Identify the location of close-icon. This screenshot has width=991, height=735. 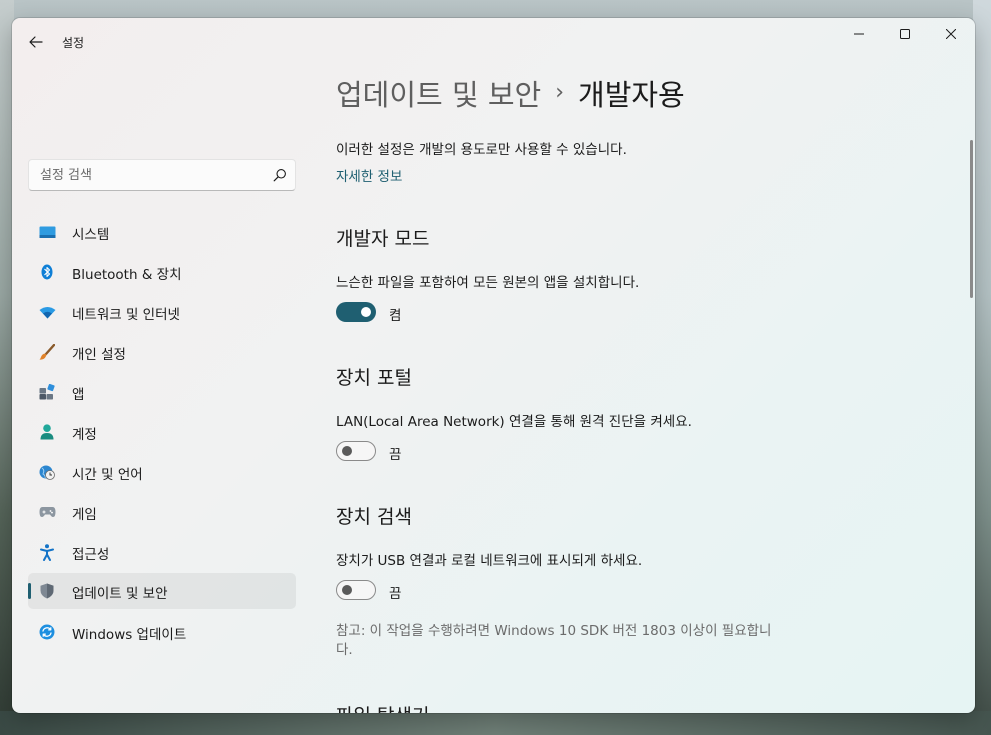
(951, 34).